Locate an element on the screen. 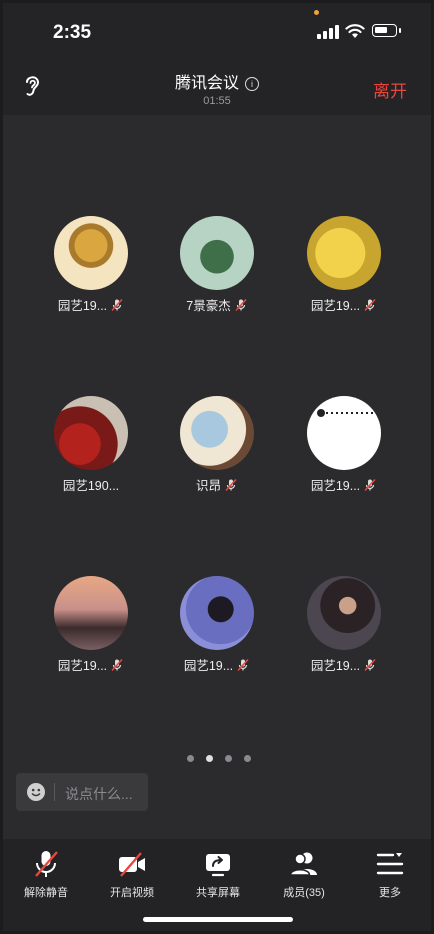  meeting-title-text: 腾讯会议 is located at coordinates (206, 83).